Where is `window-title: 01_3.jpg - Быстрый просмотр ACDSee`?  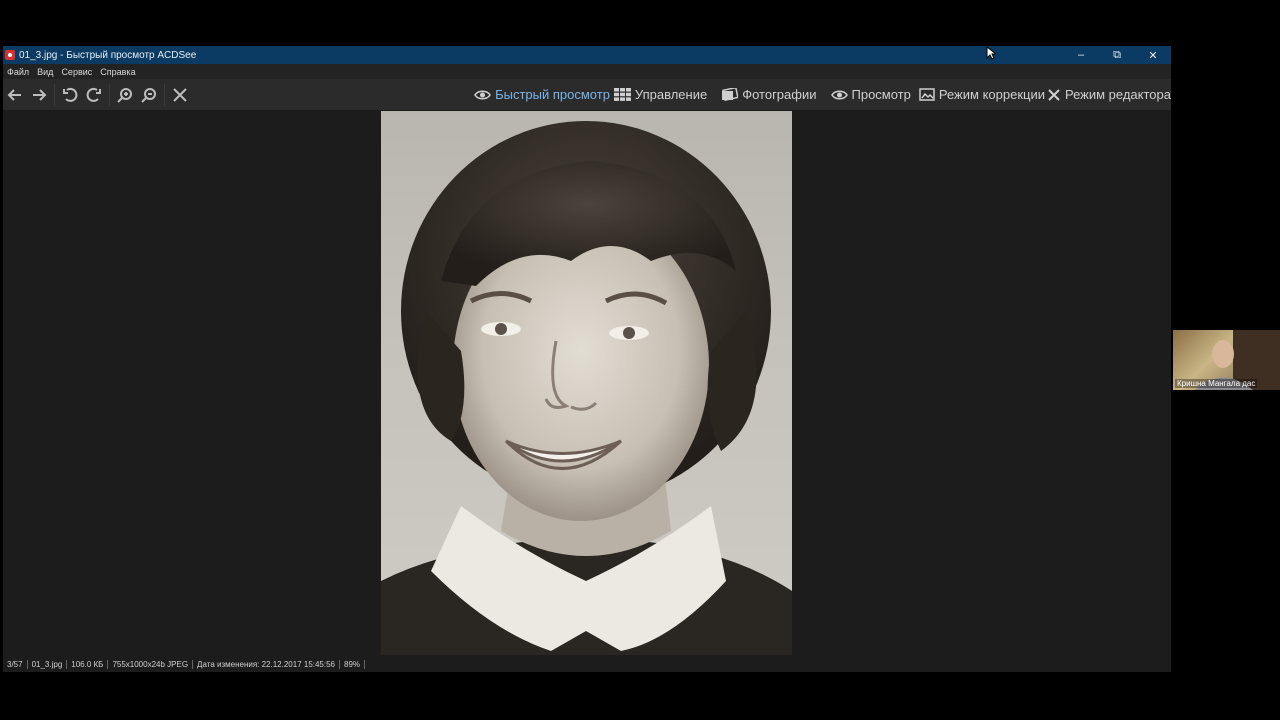 window-title: 01_3.jpg - Быстрый просмотр ACDSee is located at coordinates (108, 55).